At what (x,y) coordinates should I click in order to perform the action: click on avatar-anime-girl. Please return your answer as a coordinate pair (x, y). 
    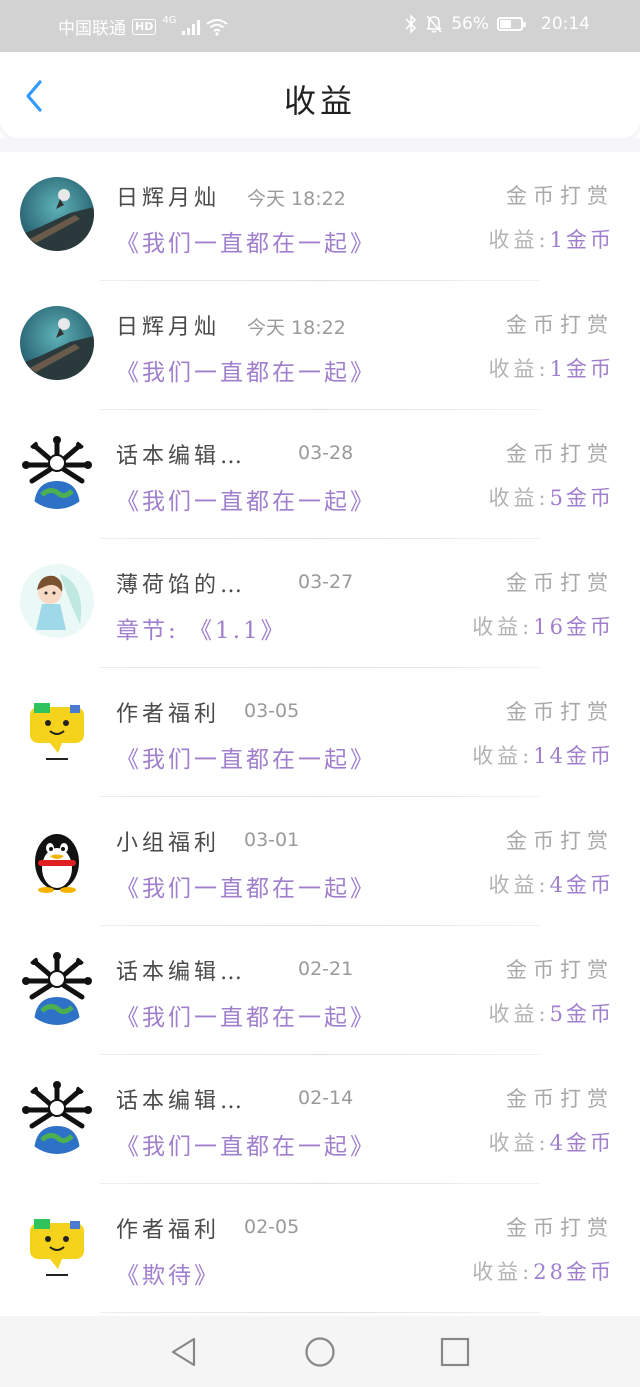
    Looking at the image, I should click on (57, 601).